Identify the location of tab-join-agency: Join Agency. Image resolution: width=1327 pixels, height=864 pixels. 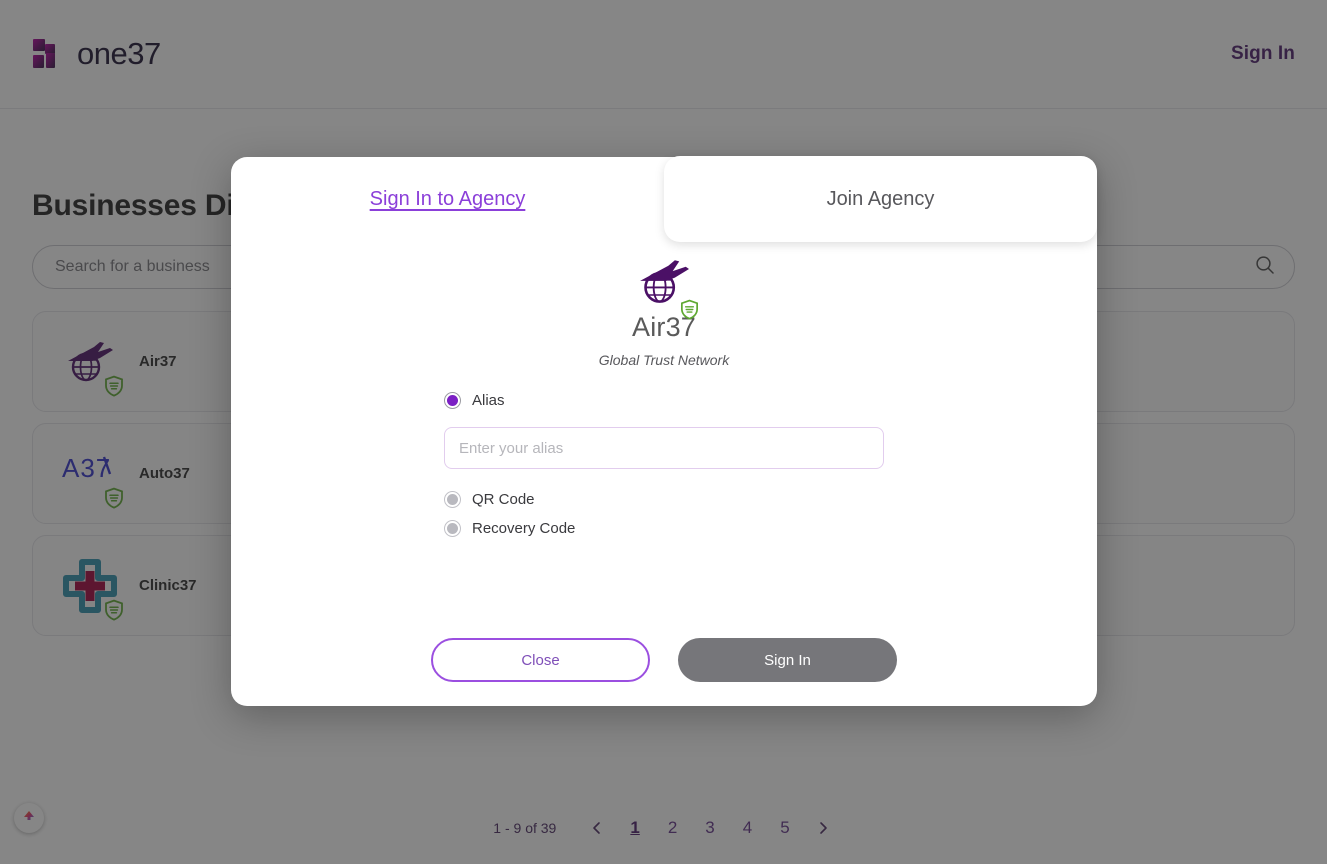
(880, 199).